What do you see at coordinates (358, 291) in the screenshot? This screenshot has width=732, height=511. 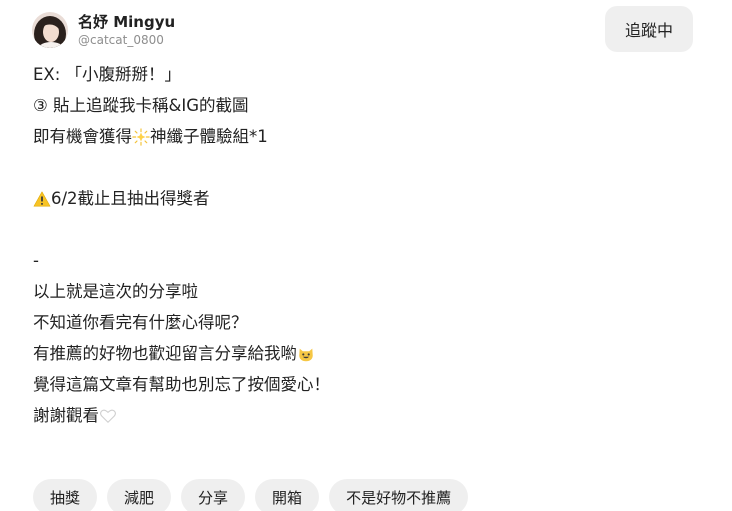 I see `post-line: 以上就是這次的分享啦` at bounding box center [358, 291].